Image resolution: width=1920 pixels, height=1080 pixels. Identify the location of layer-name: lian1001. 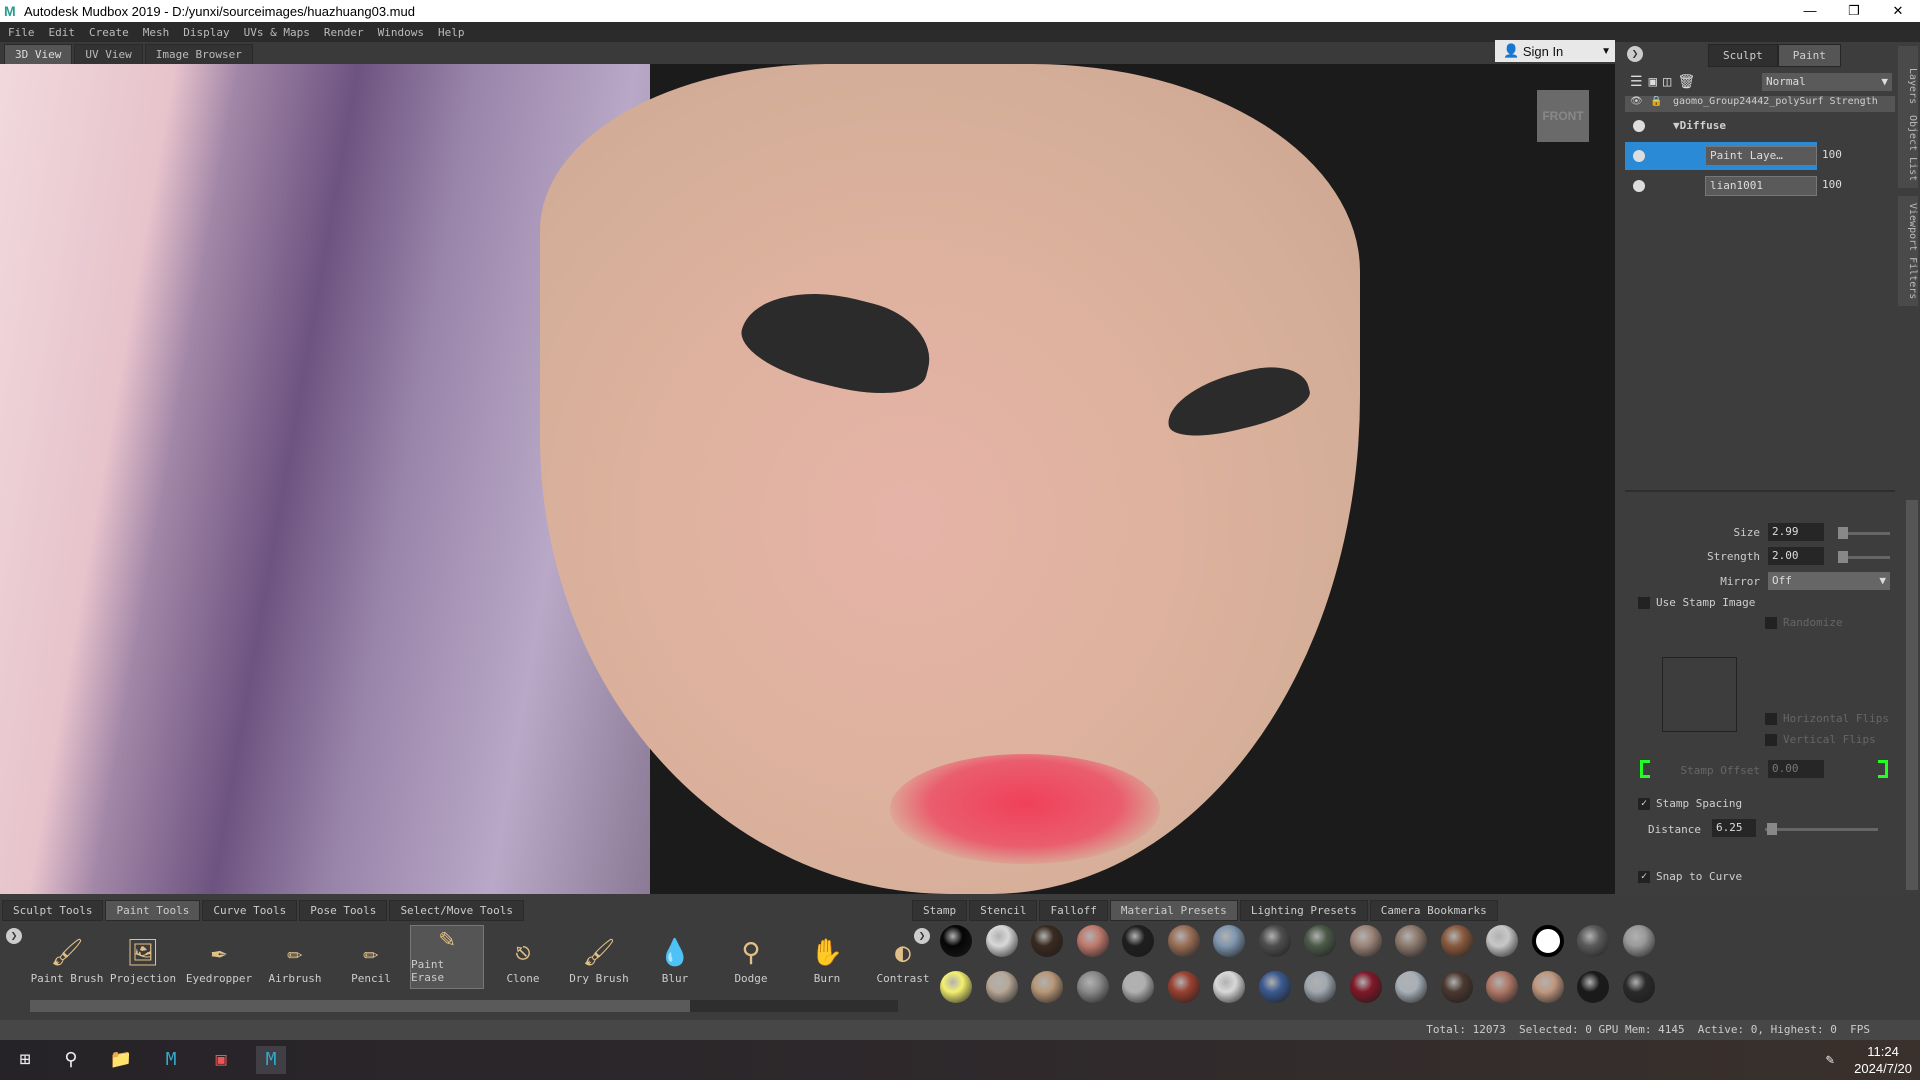
(1761, 186).